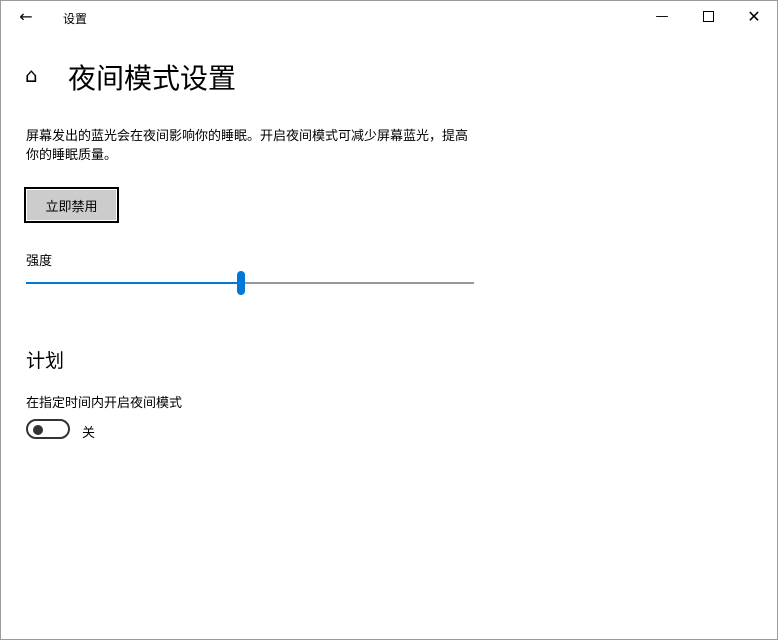 Image resolution: width=778 pixels, height=640 pixels. I want to click on toggle-knob, so click(38, 430).